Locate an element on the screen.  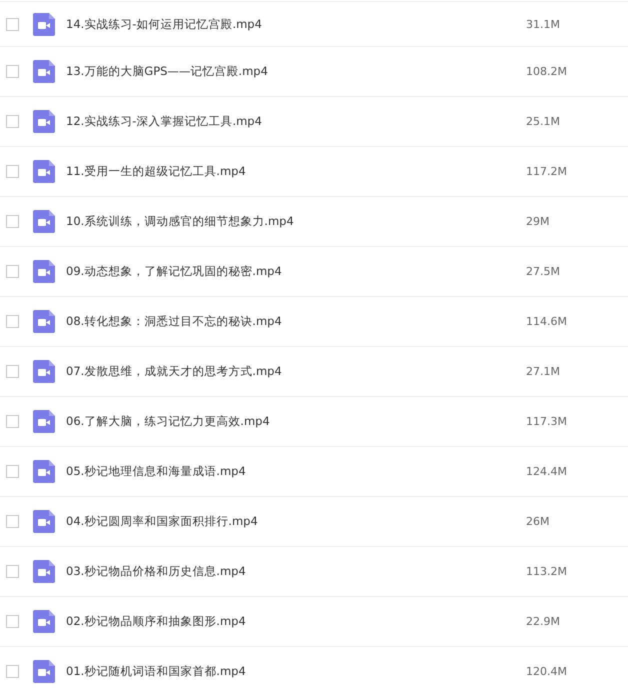
file-name: 14.实战练习-如何运用记忆宫殿.mp4 is located at coordinates (296, 24).